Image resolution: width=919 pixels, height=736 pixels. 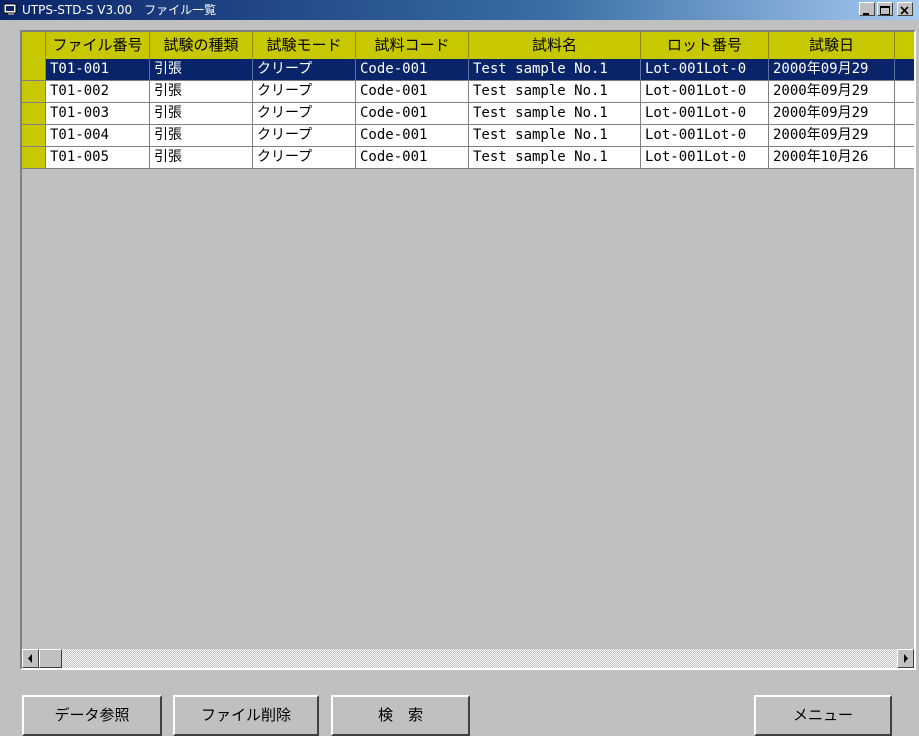 What do you see at coordinates (10, 9) in the screenshot?
I see `app-icon` at bounding box center [10, 9].